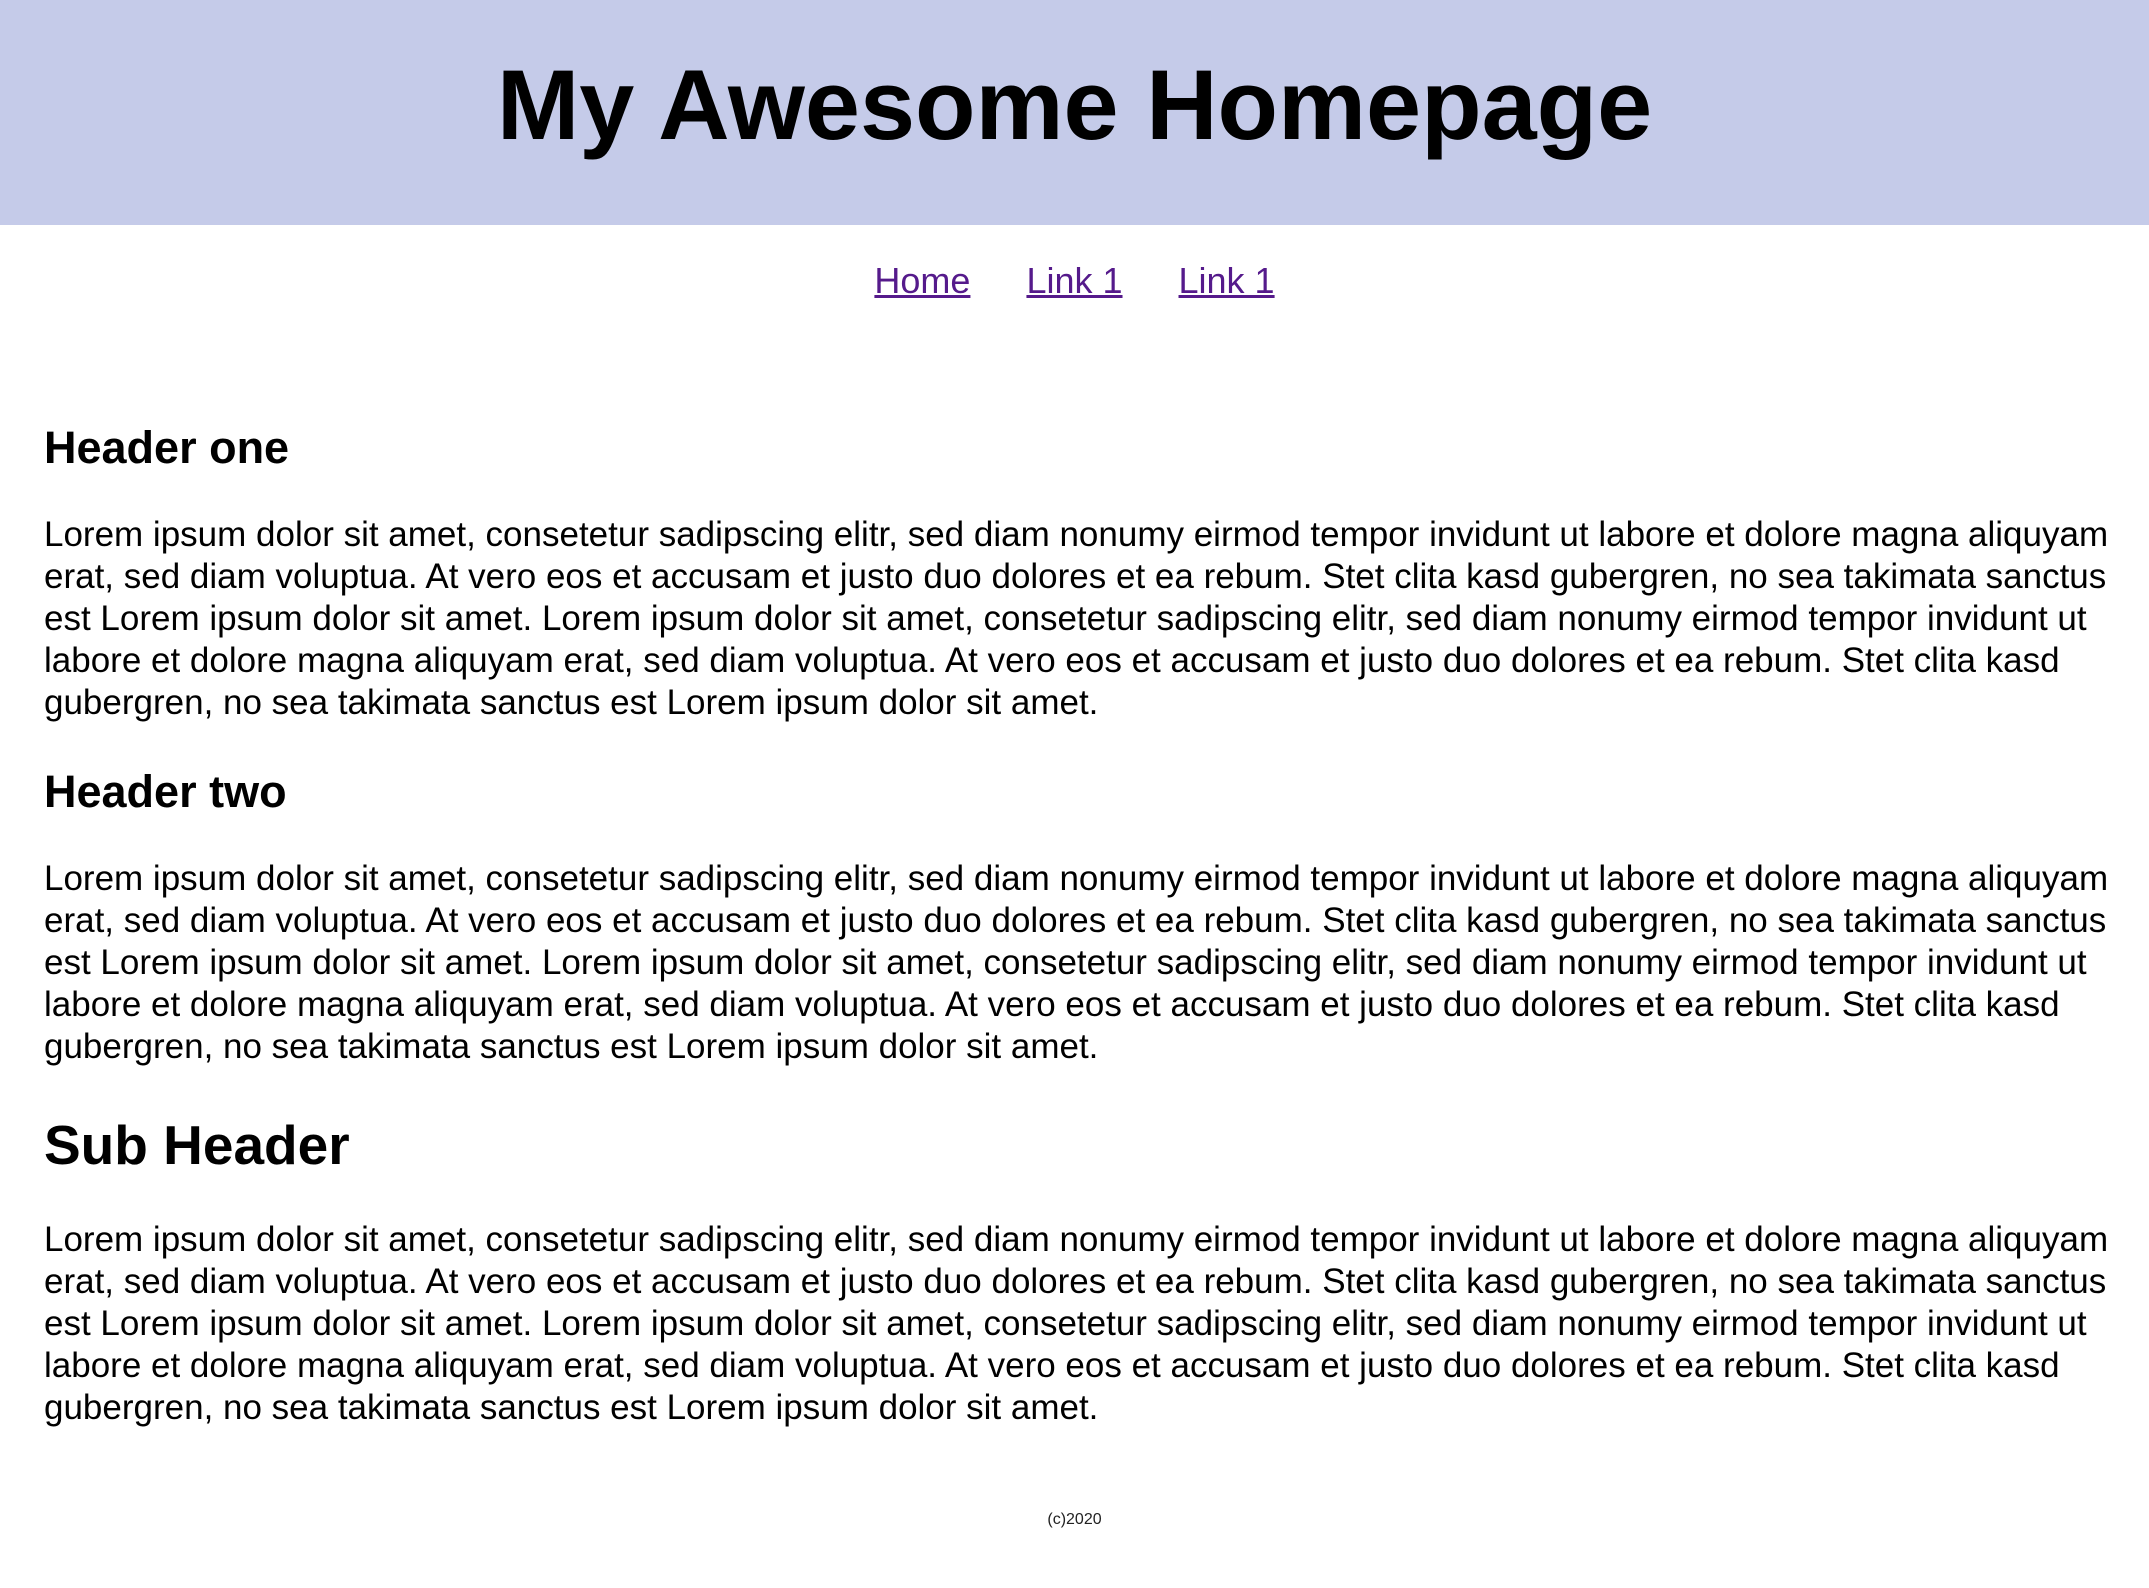  I want to click on section-heading-two: Header two, so click(165, 791).